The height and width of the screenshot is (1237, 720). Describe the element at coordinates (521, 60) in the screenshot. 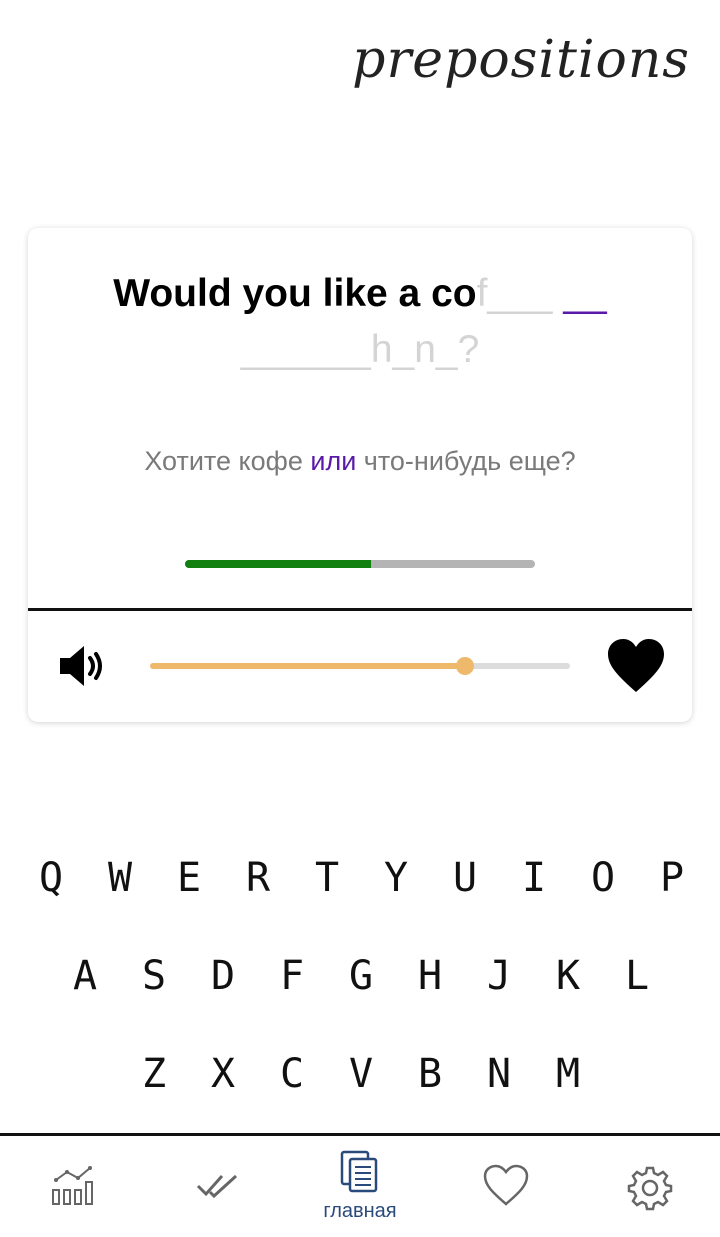

I see `app-title: prepositions` at that location.